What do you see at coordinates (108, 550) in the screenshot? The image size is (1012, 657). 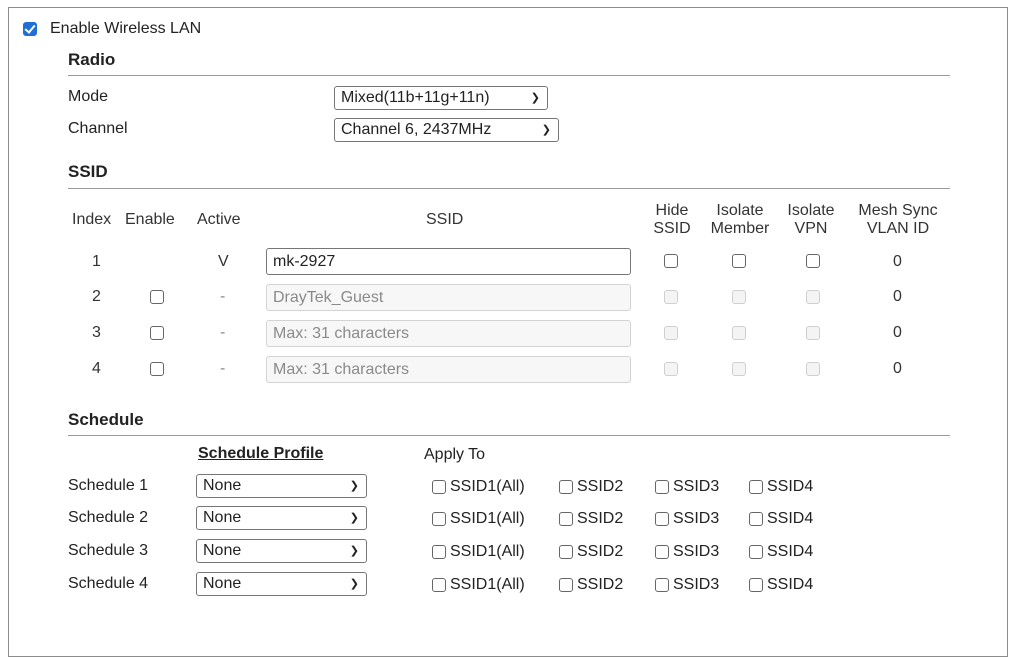 I see `schedule-3-label: Schedule 3` at bounding box center [108, 550].